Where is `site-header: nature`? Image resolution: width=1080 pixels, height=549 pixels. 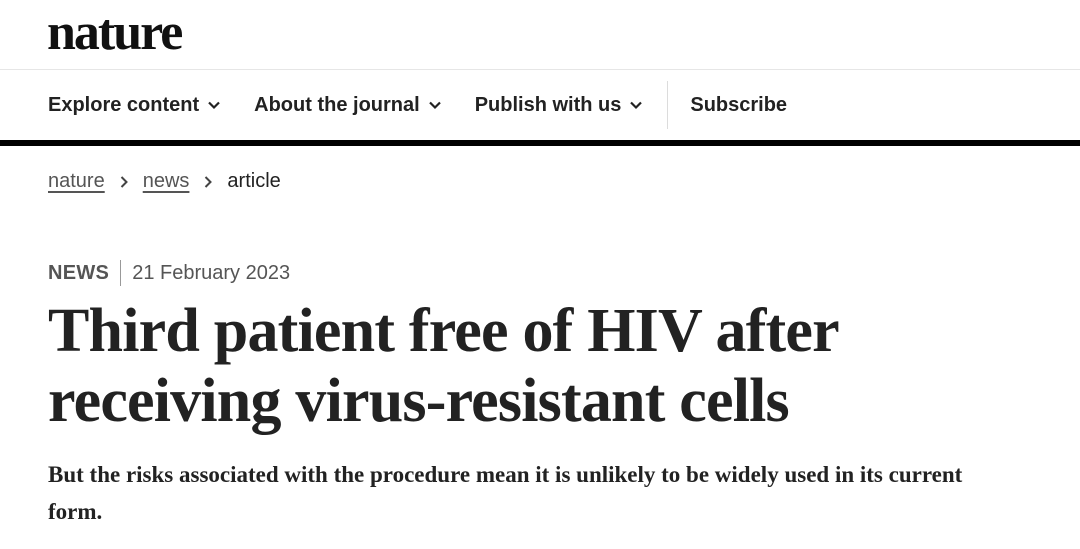
site-header: nature is located at coordinates (540, 35).